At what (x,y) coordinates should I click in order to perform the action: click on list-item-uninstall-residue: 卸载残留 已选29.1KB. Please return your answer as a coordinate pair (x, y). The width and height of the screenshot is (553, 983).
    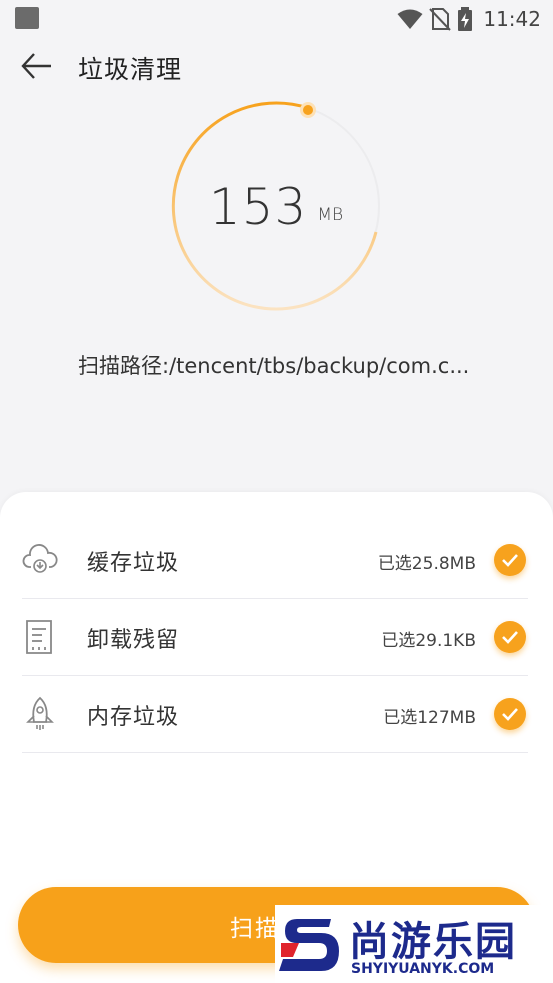
    Looking at the image, I should click on (275, 637).